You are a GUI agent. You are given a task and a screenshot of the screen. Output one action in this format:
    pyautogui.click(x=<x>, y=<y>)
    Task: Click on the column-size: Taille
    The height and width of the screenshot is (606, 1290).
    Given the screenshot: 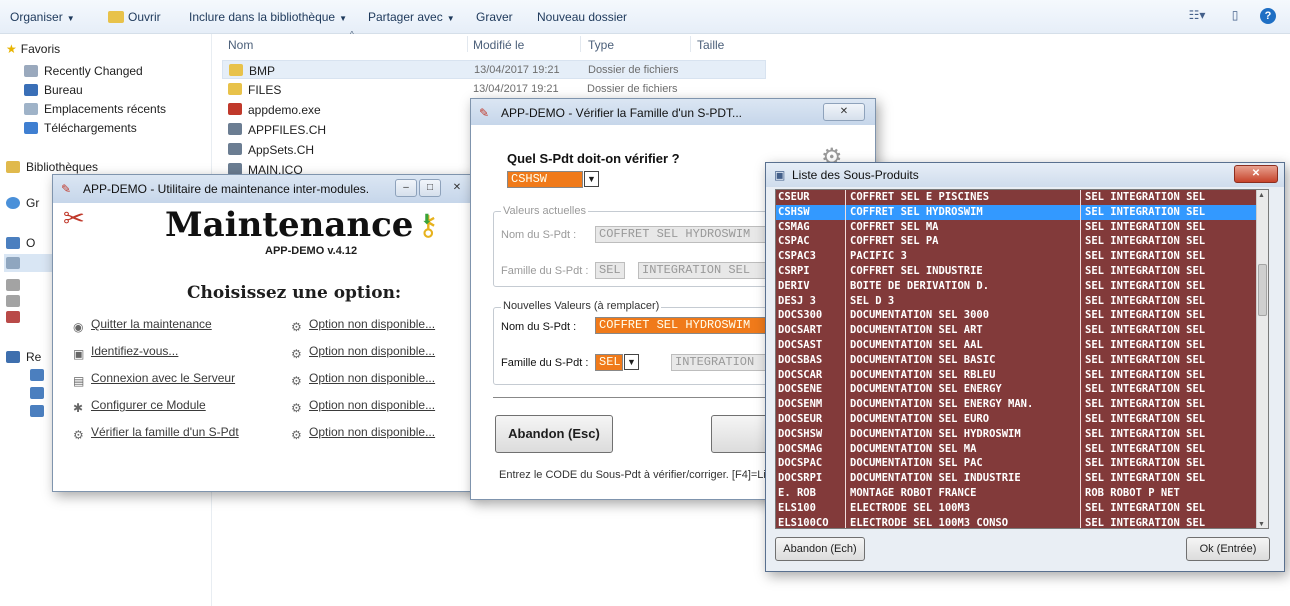 What is the action you would take?
    pyautogui.click(x=710, y=45)
    